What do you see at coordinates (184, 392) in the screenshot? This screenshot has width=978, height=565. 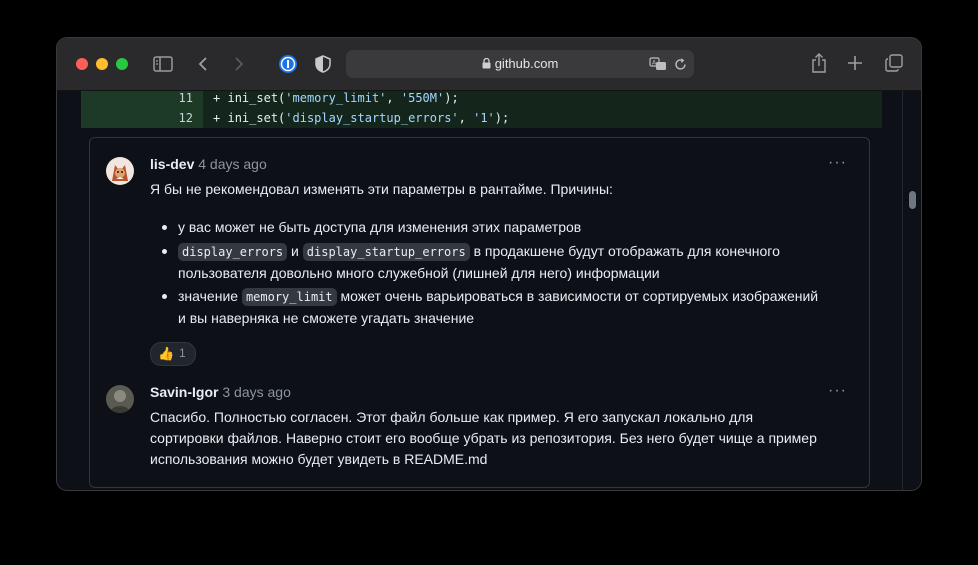 I see `comment-author: Savin-Igor` at bounding box center [184, 392].